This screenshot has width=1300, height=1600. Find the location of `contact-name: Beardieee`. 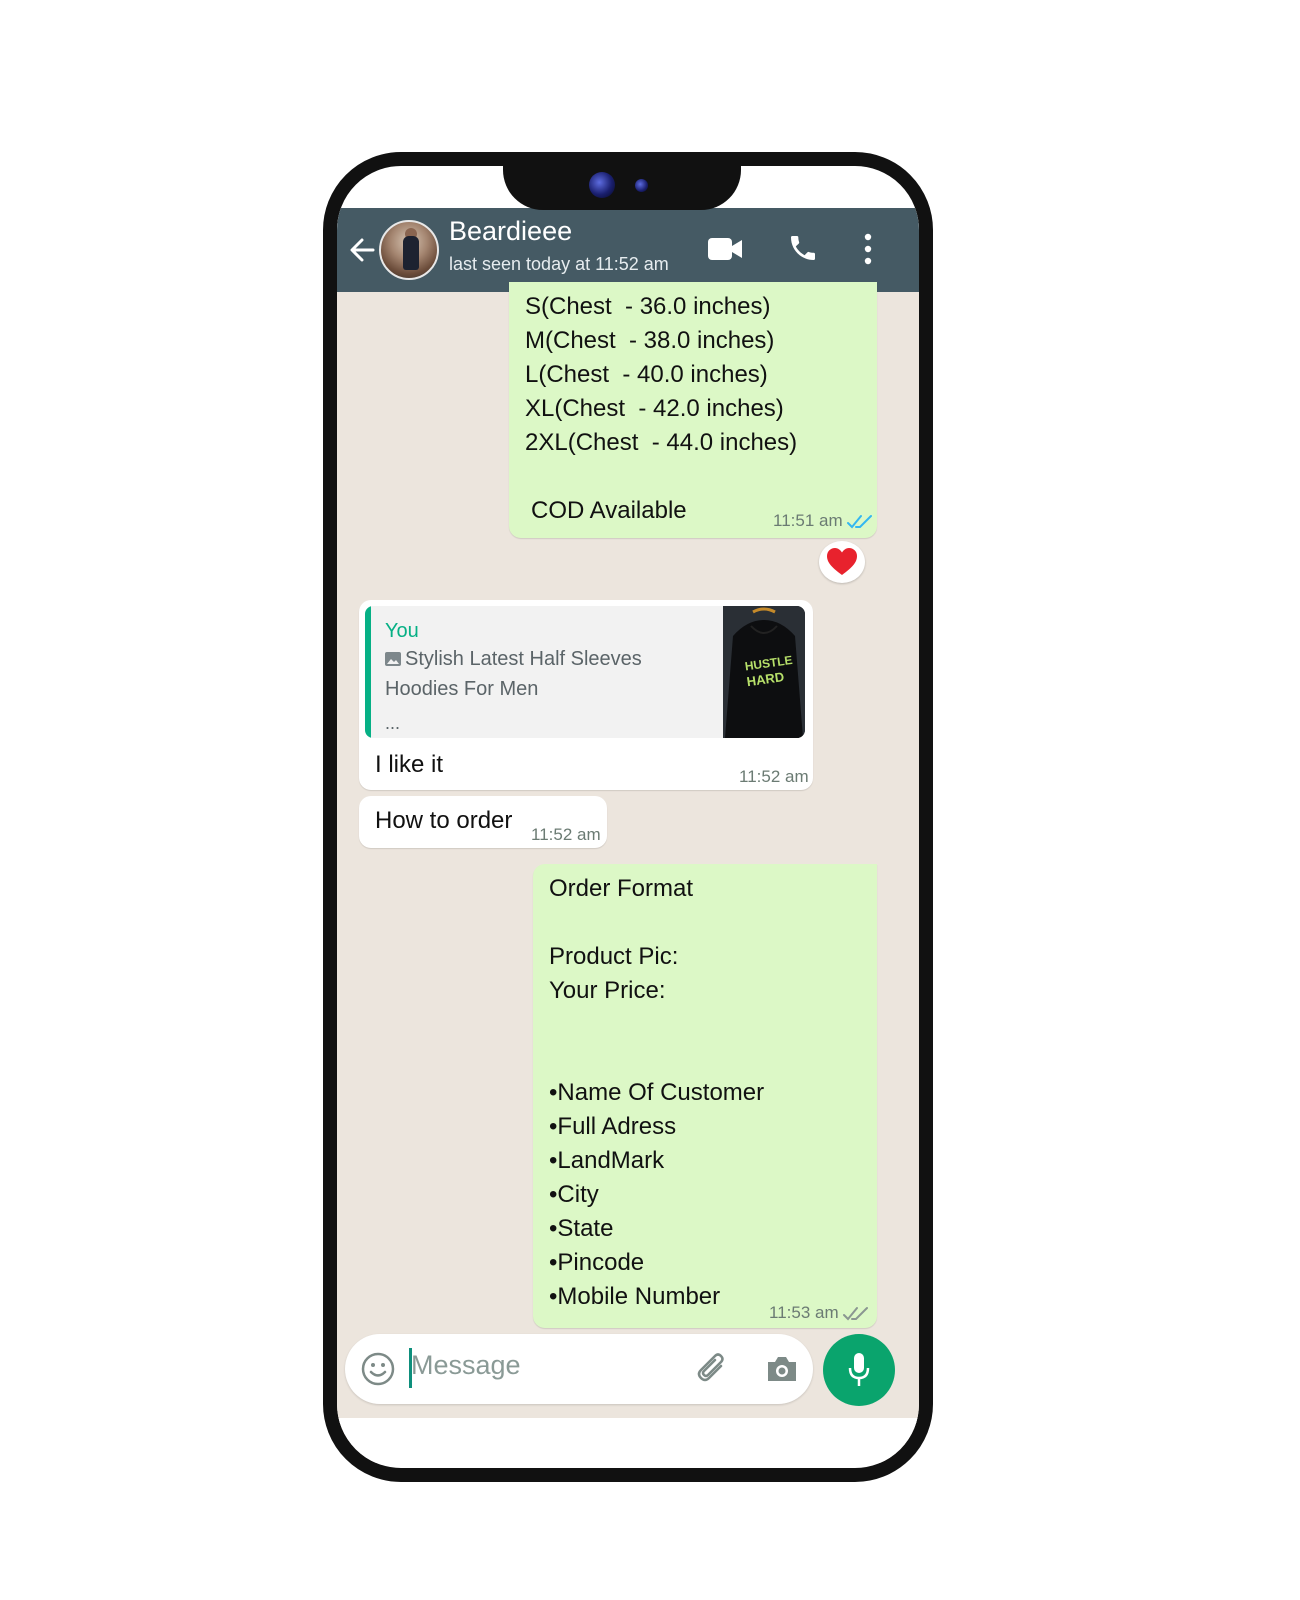

contact-name: Beardieee is located at coordinates (510, 231).